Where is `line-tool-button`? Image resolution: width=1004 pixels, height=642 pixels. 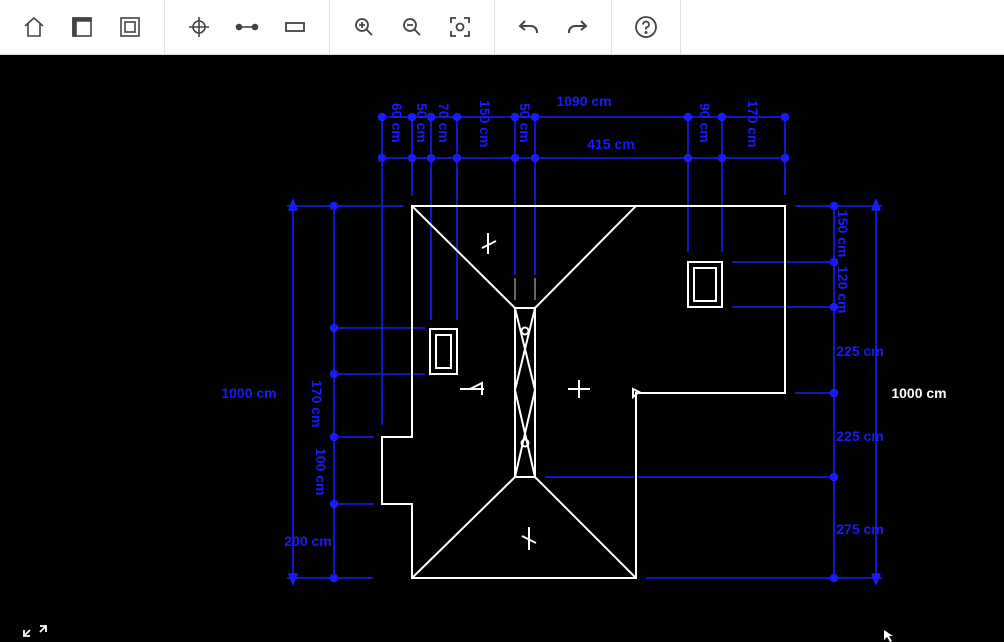 line-tool-button is located at coordinates (247, 27).